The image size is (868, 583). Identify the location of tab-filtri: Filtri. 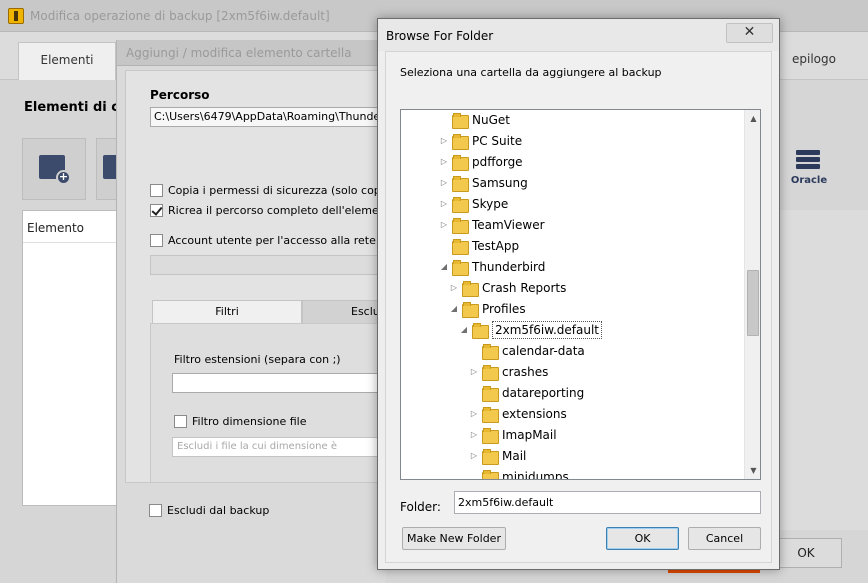
(227, 312).